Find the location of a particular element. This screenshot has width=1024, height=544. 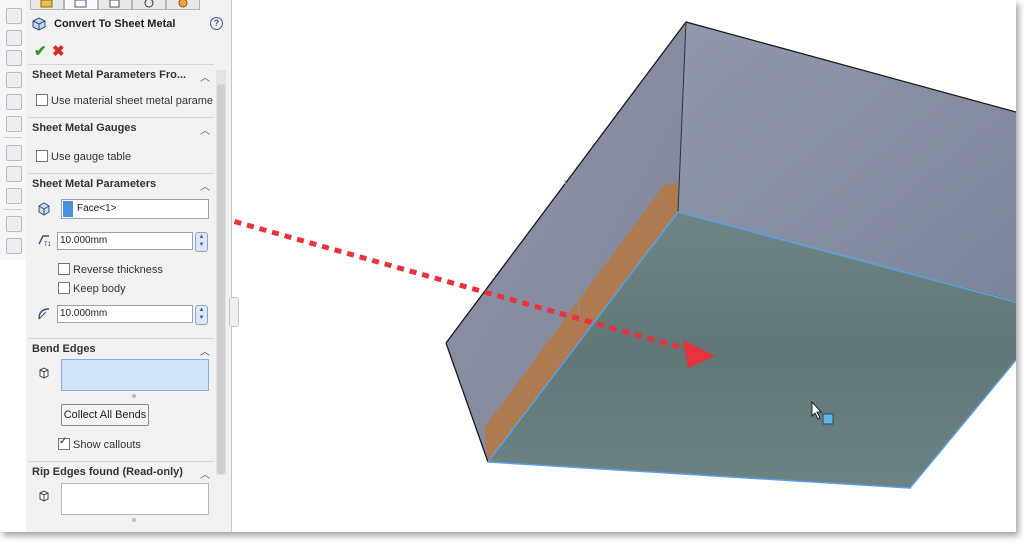

property-manager-title: Convert To Sheet Metal is located at coordinates (115, 24).